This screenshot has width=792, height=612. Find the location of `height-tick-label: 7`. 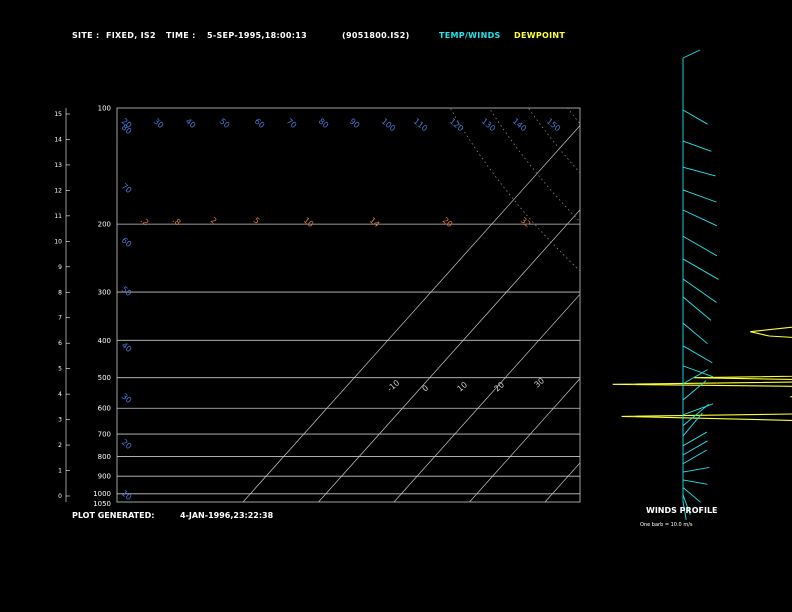

height-tick-label: 7 is located at coordinates (60, 318).